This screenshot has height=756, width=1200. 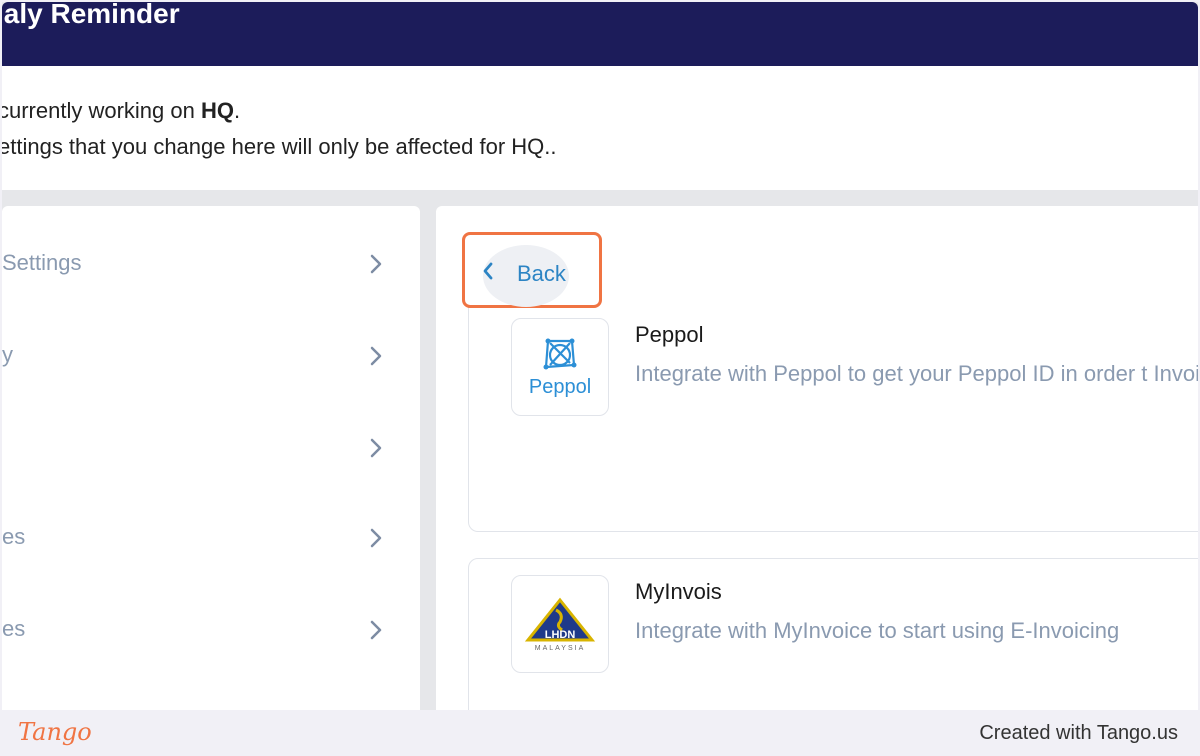 What do you see at coordinates (211, 356) in the screenshot?
I see `sidebar-item-2: y` at bounding box center [211, 356].